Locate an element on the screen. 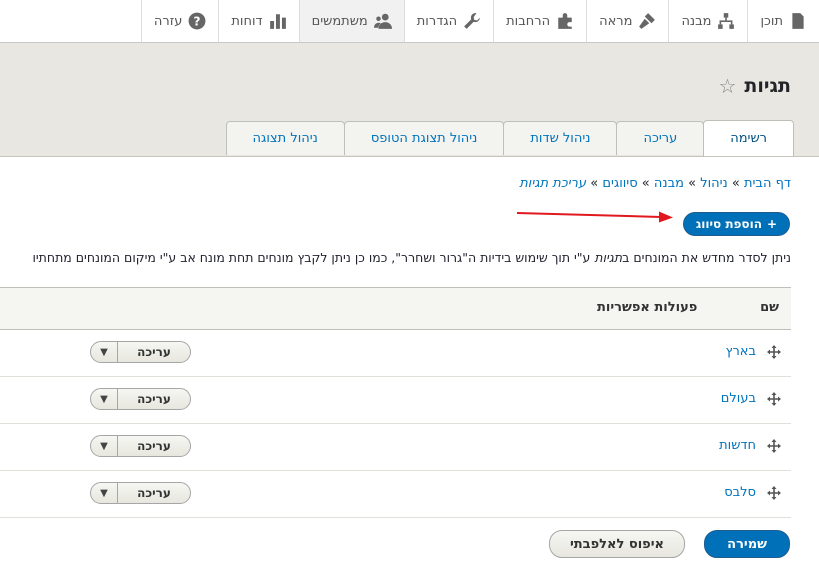 The width and height of the screenshot is (819, 587). help-text-vocab: תגיות is located at coordinates (608, 257).